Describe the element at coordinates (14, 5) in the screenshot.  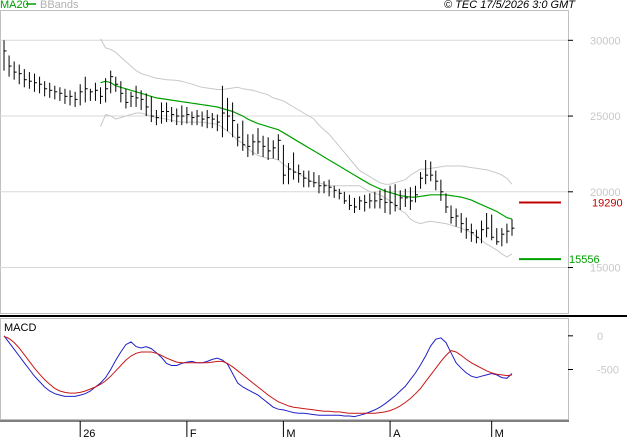
I see `ma20-legend: MA20` at that location.